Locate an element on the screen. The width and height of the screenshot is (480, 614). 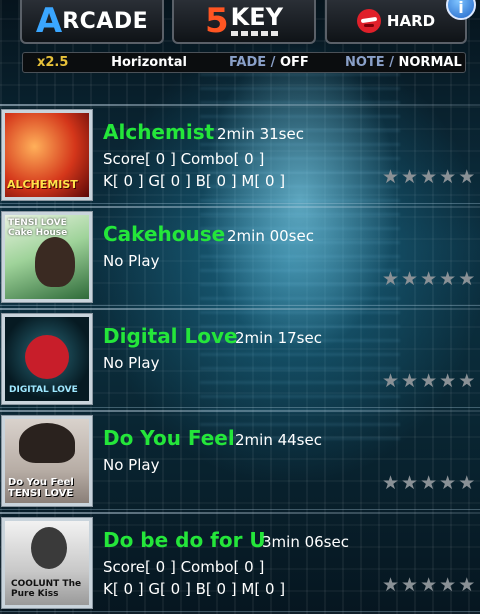
key-count: 5 is located at coordinates (216, 21).